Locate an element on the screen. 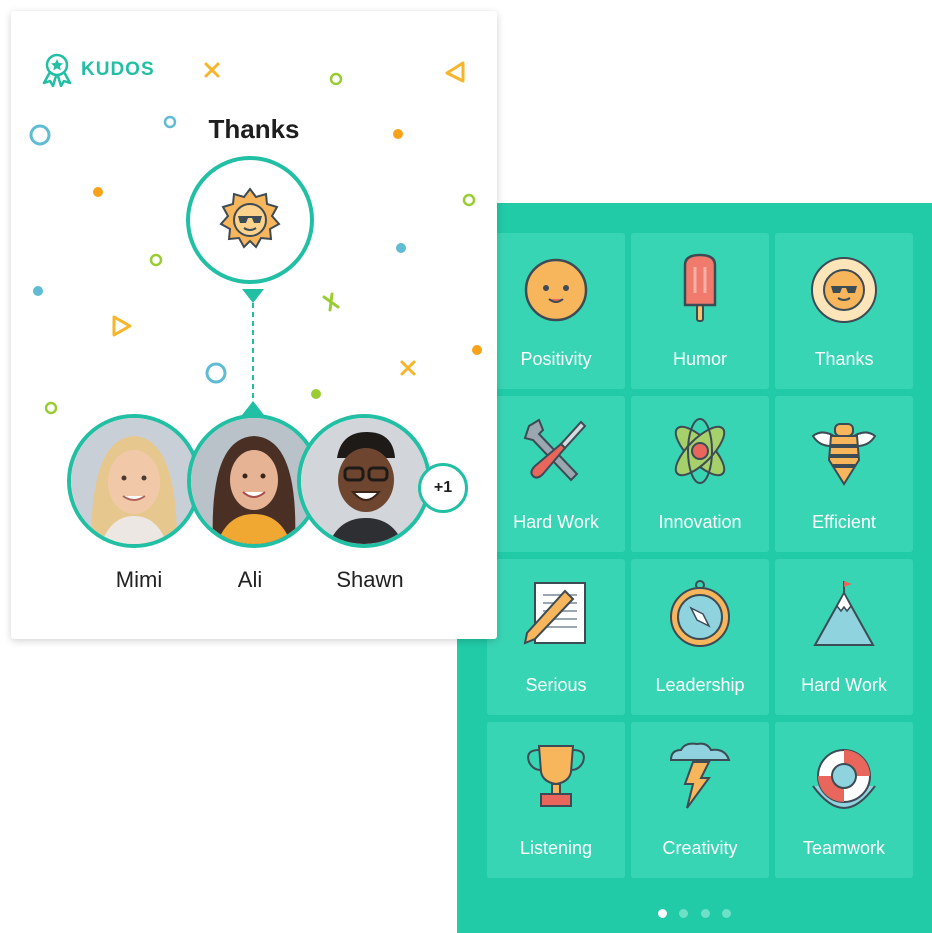 The width and height of the screenshot is (932, 933). more-recipients-badge: +1 is located at coordinates (443, 488).